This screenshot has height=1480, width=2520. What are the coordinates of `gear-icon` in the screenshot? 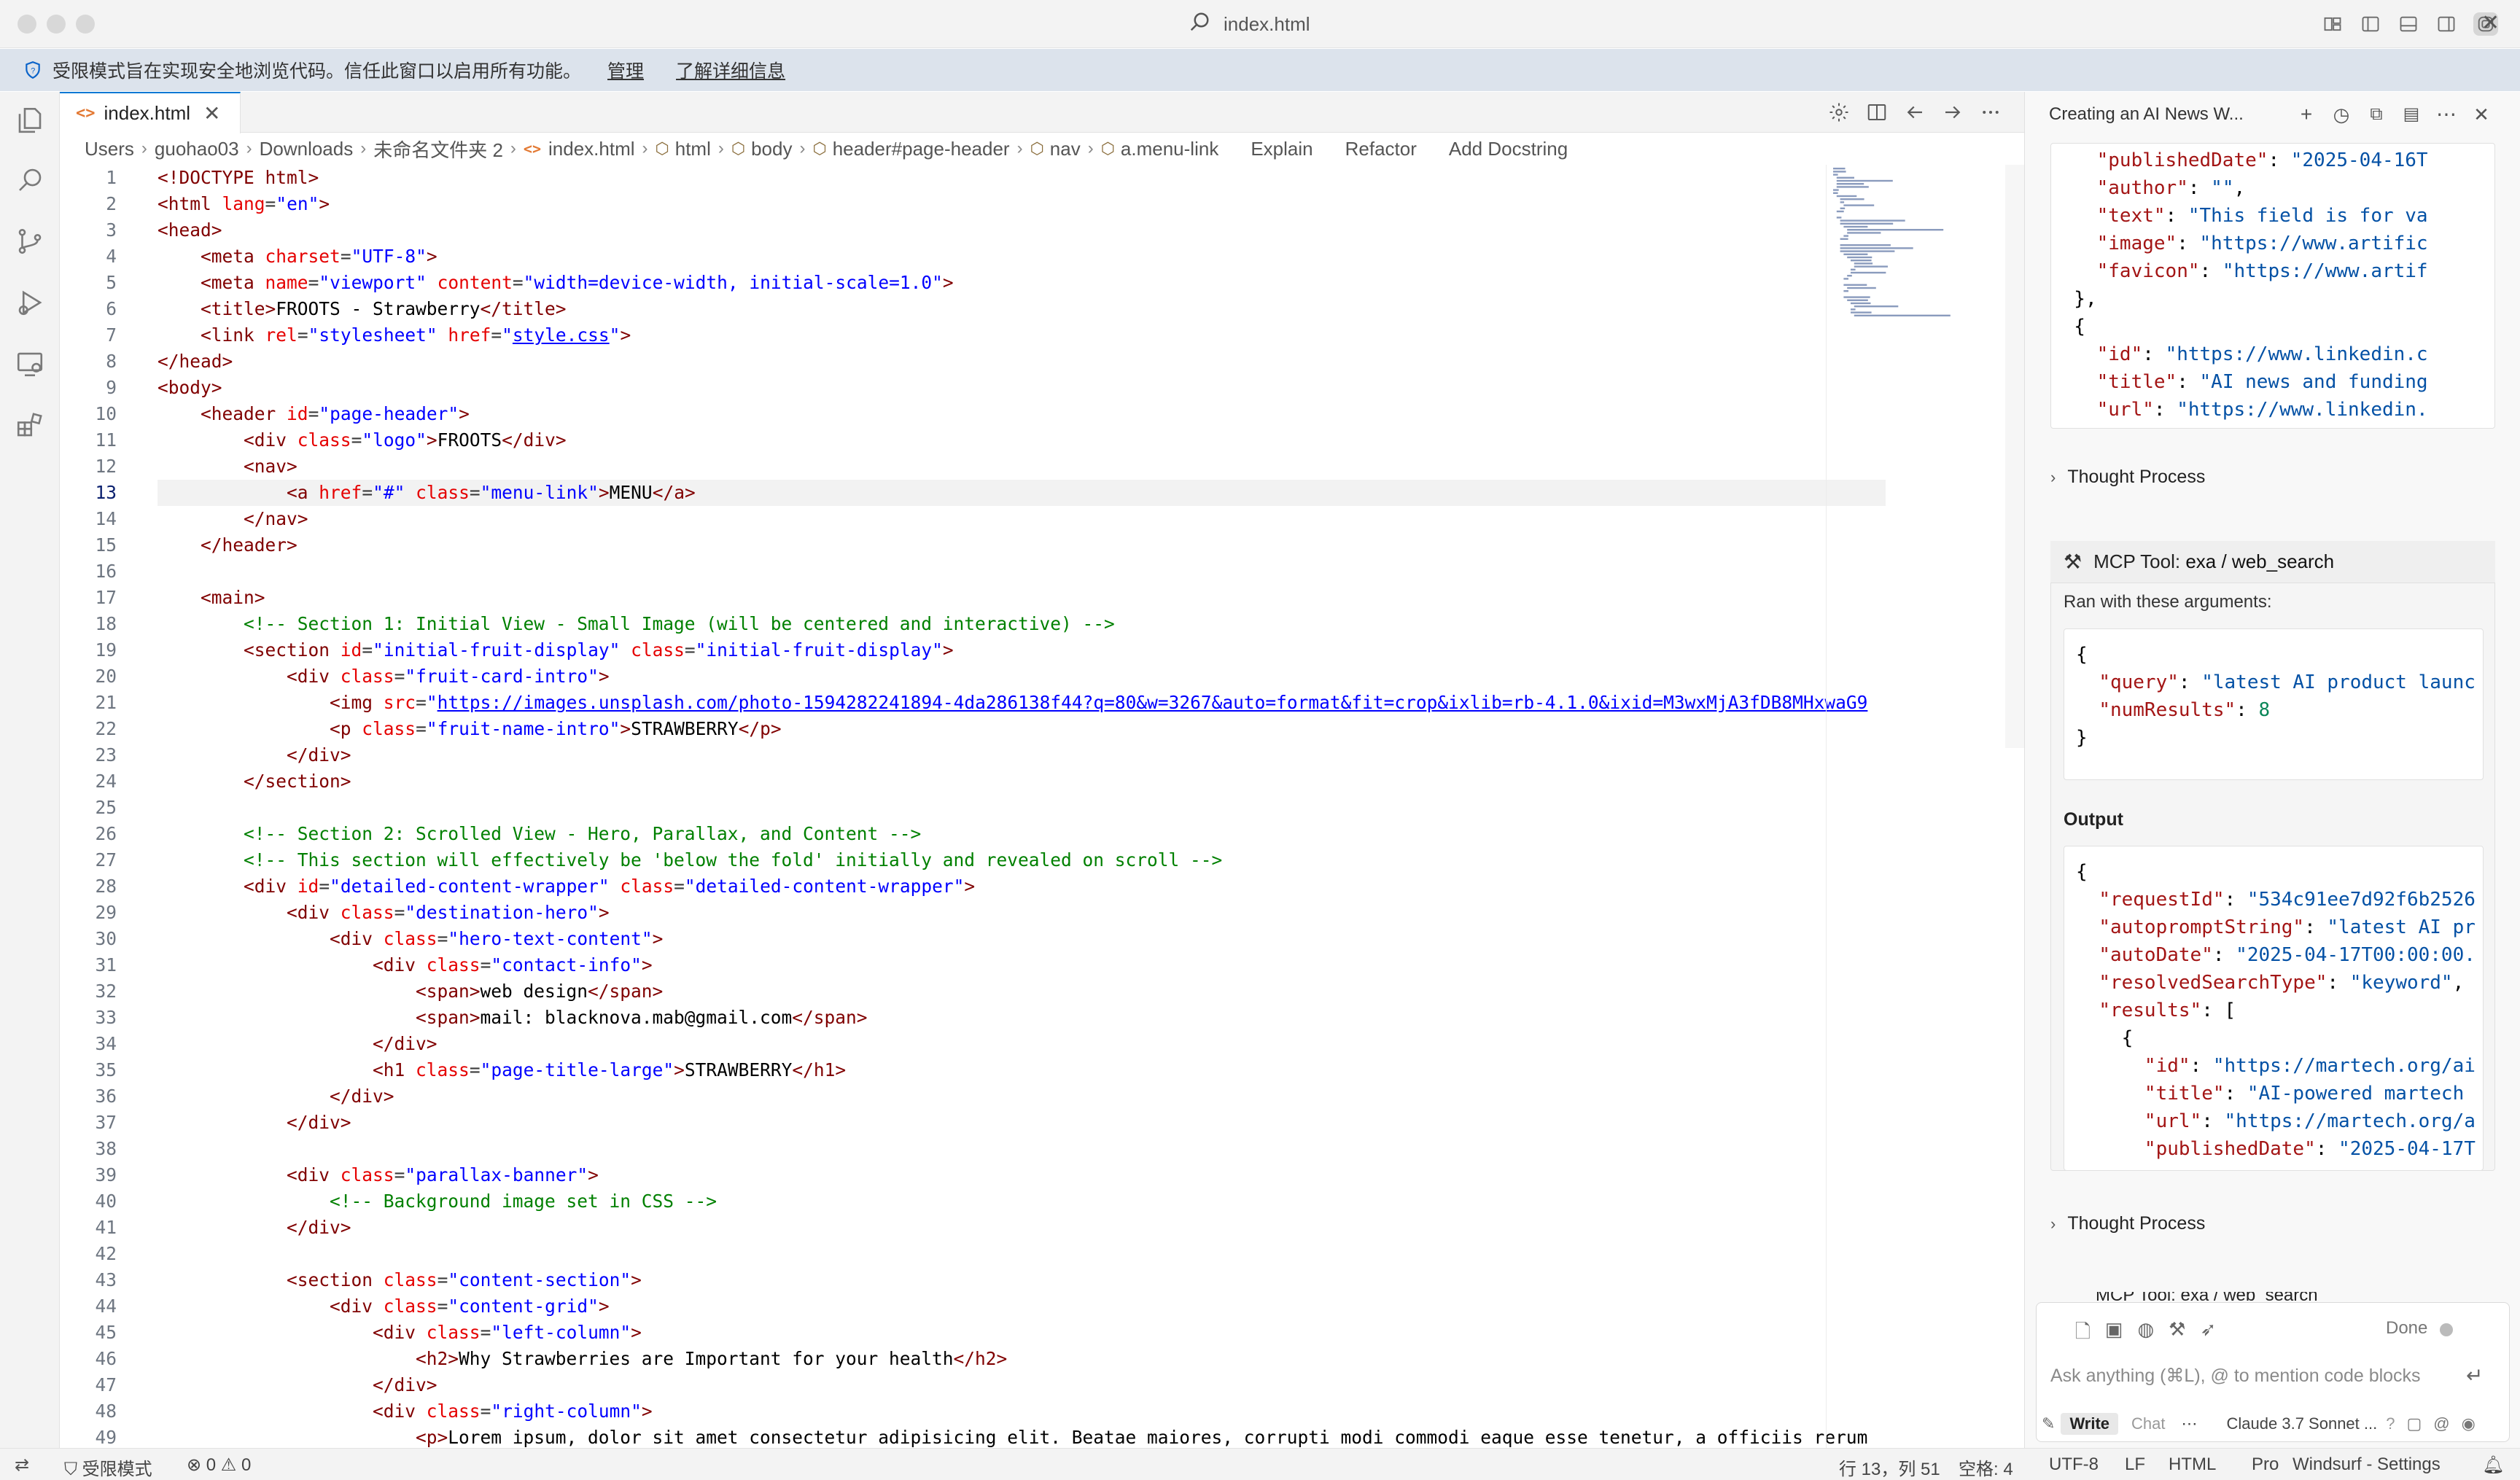 It's located at (1839, 112).